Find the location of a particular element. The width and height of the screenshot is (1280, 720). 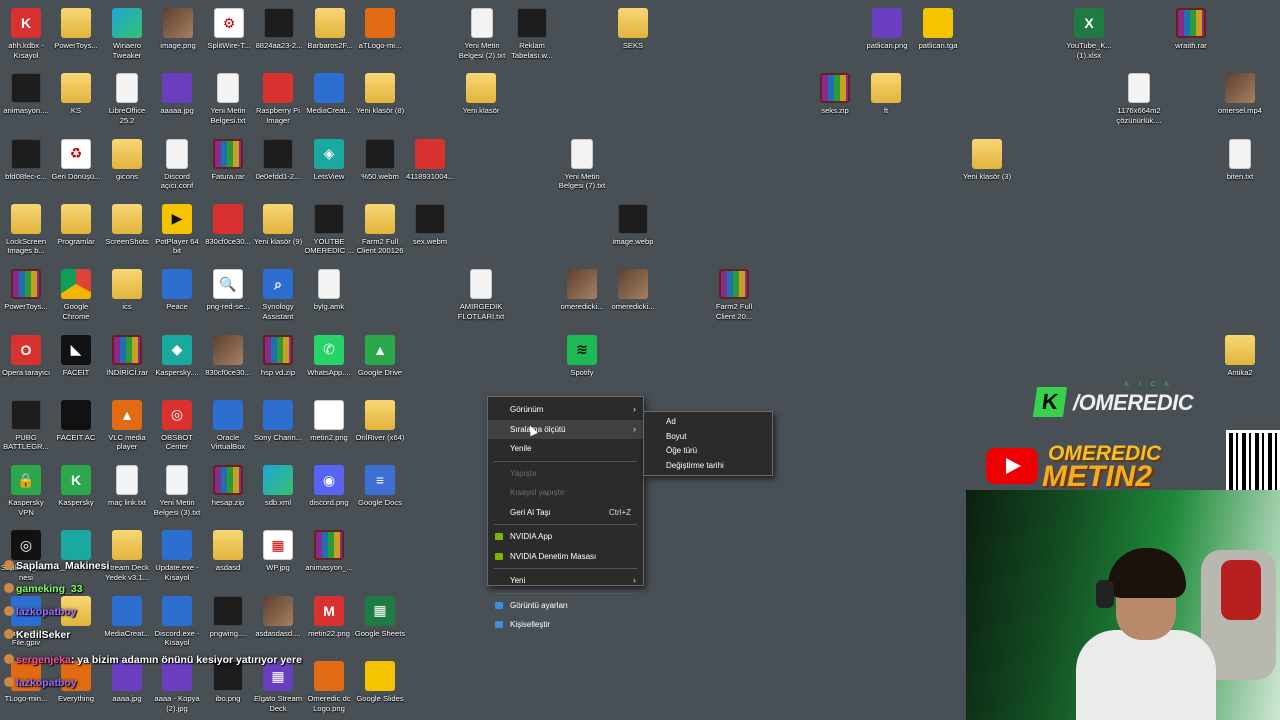

sort-submenu-item: Değiştirme tarihi is located at coordinates (708, 466).